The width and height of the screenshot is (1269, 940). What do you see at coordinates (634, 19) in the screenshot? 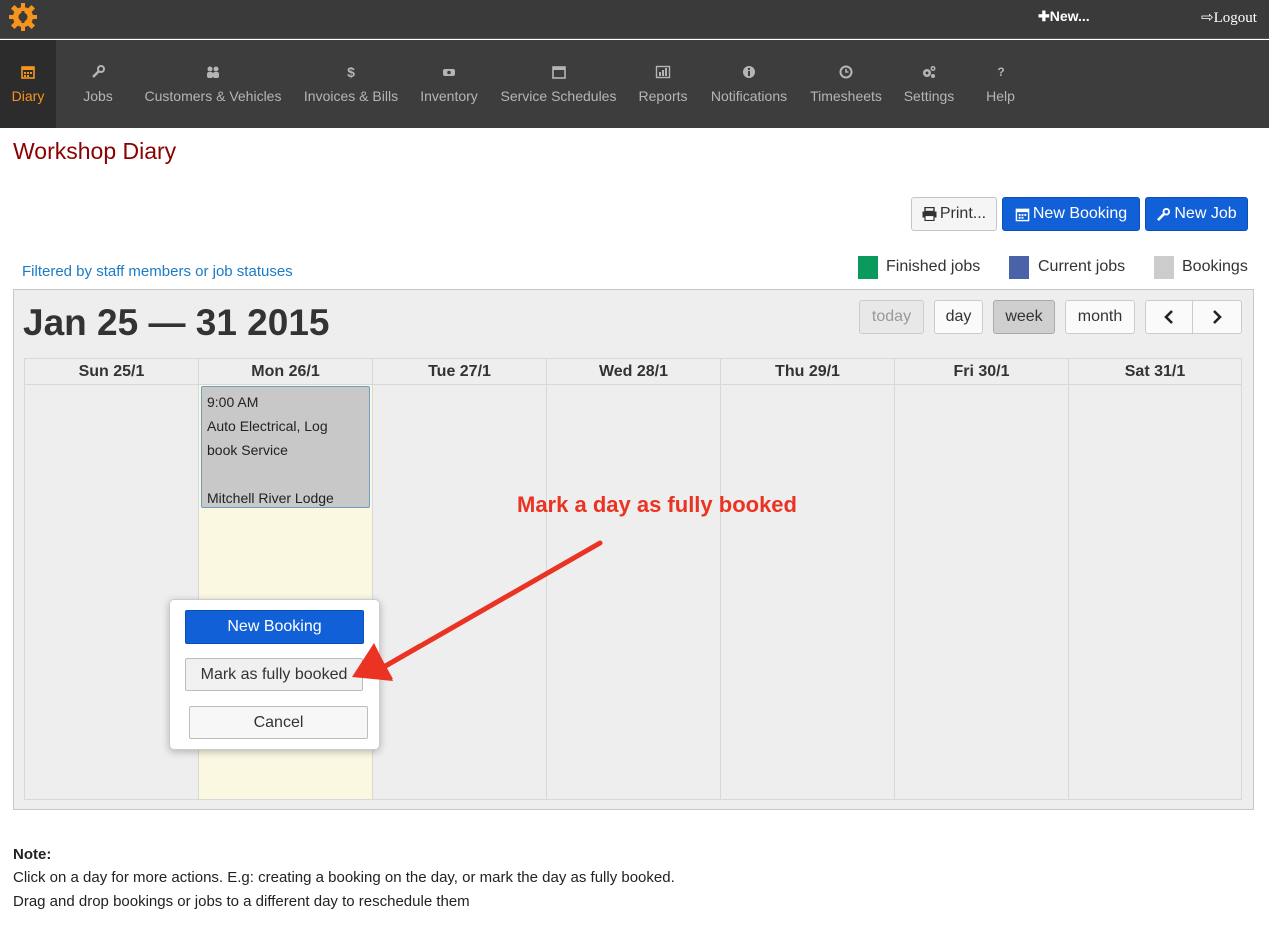
I see `top-bar: ✚New... ⇨Logout` at bounding box center [634, 19].